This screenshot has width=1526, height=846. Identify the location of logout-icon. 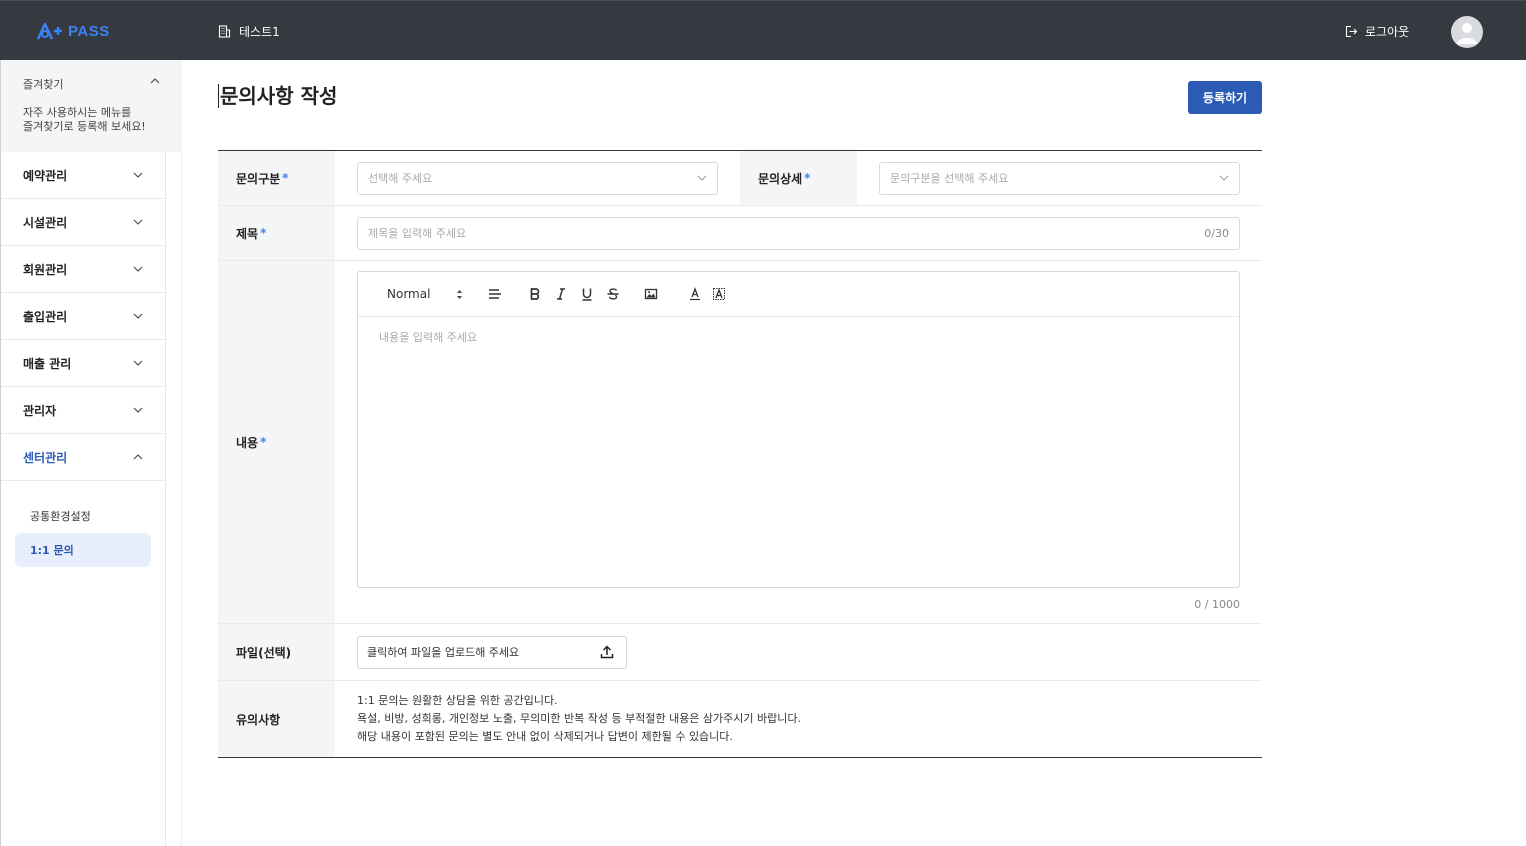
(1351, 31).